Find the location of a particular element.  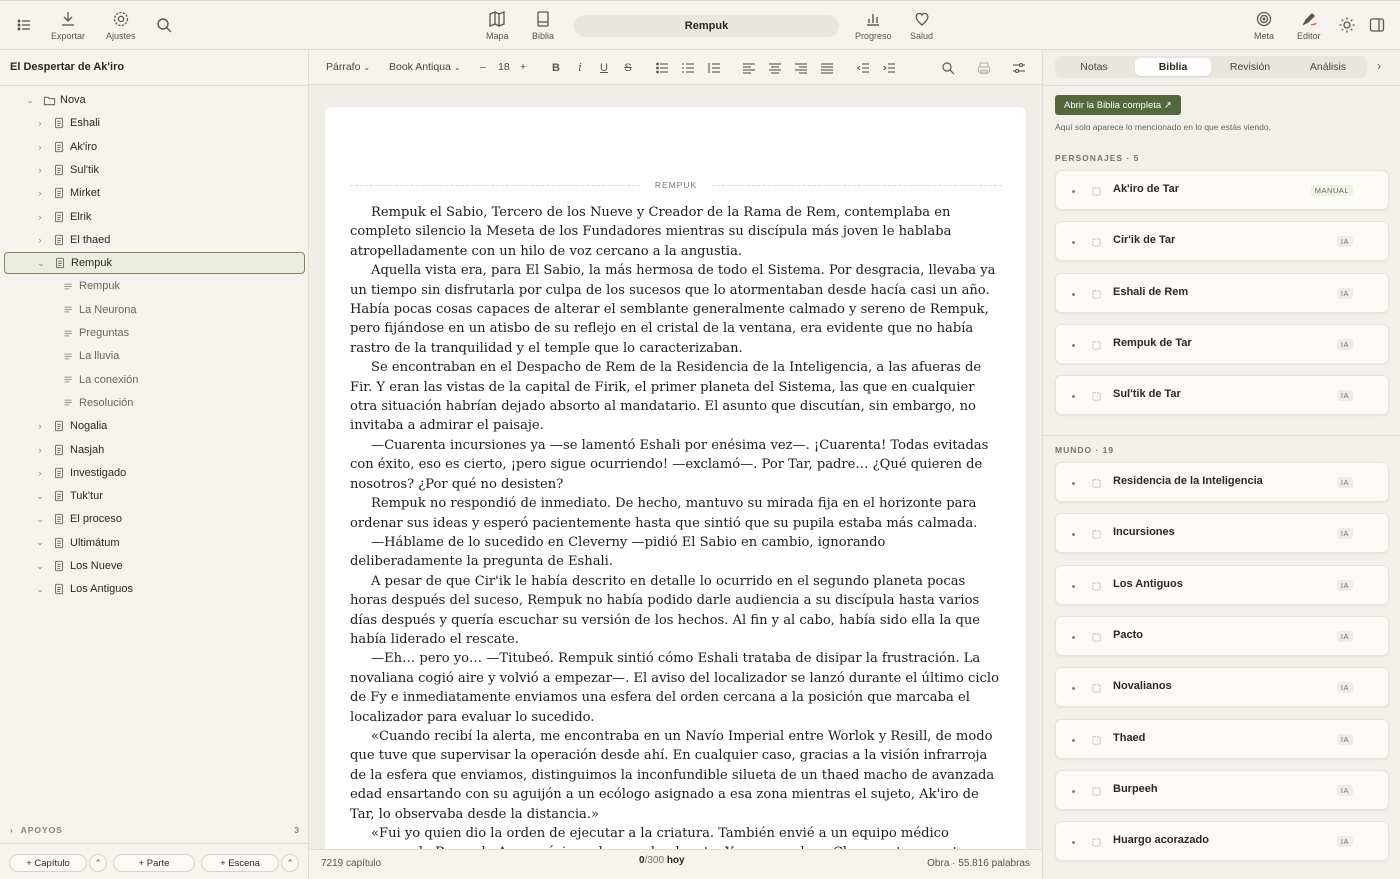

tree-item-chapter: ⌄ Tuk'tur is located at coordinates (68, 496).